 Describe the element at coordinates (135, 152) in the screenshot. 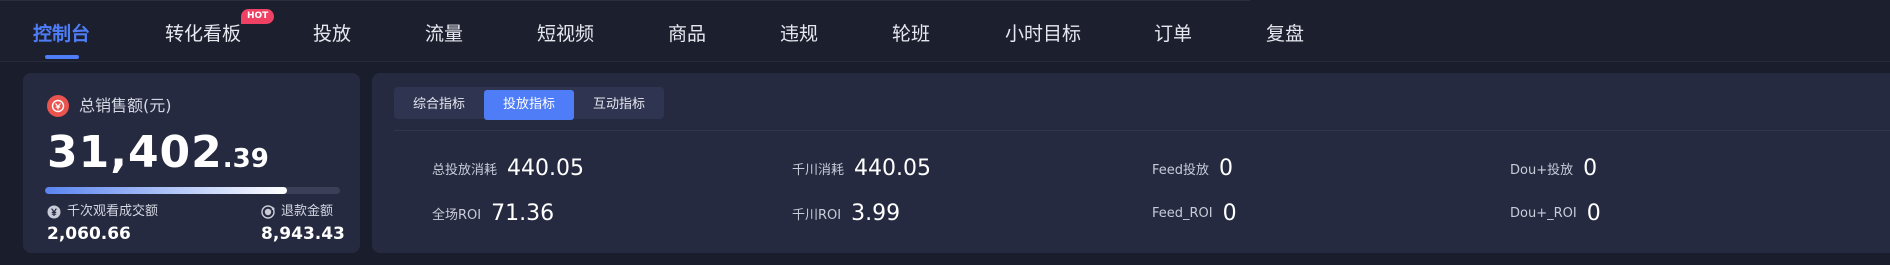

I see `total-sales-integer: 31,402` at that location.